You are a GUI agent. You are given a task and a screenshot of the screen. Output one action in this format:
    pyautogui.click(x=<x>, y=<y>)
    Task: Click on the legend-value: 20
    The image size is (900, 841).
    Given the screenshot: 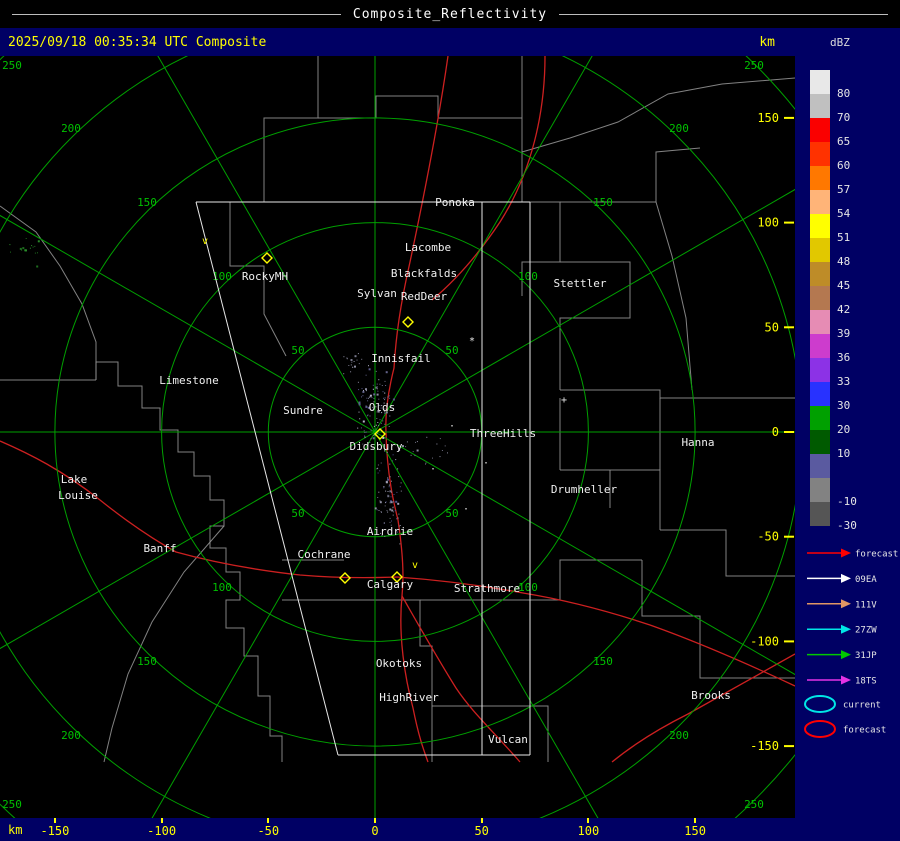 What is the action you would take?
    pyautogui.click(x=844, y=429)
    